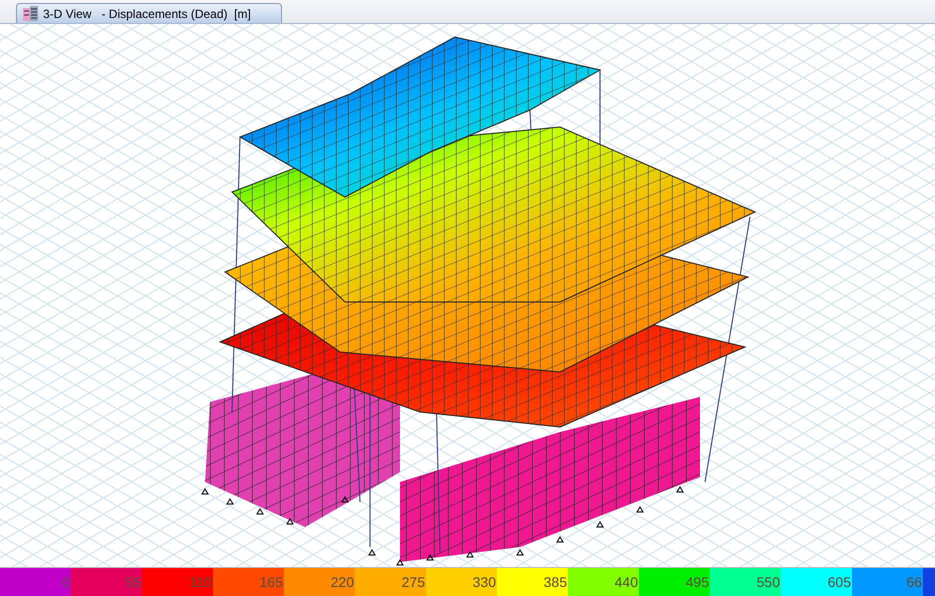 The image size is (935, 596). Describe the element at coordinates (914, 582) in the screenshot. I see `legend-value: 66` at that location.